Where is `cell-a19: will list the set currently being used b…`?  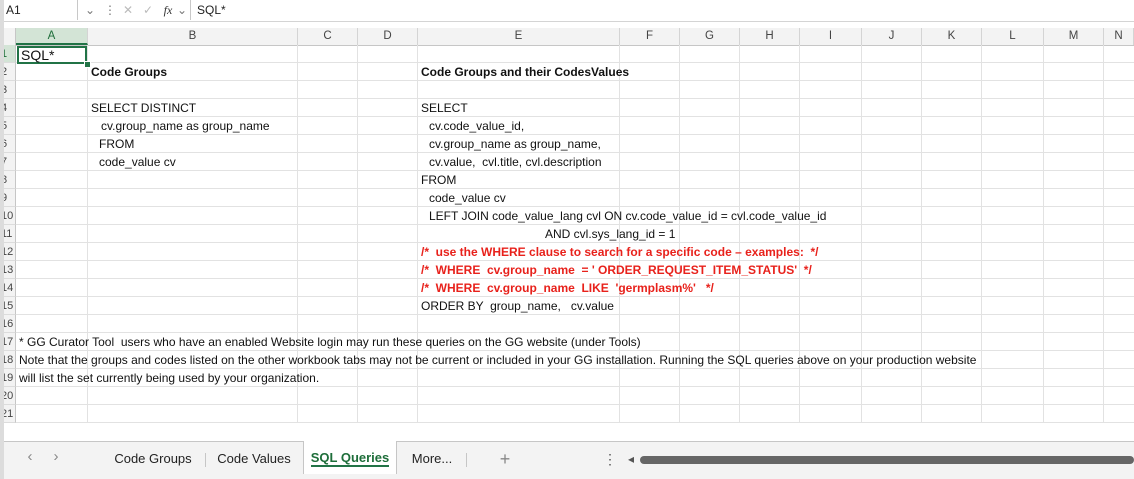 cell-a19: will list the set currently being used b… is located at coordinates (169, 378).